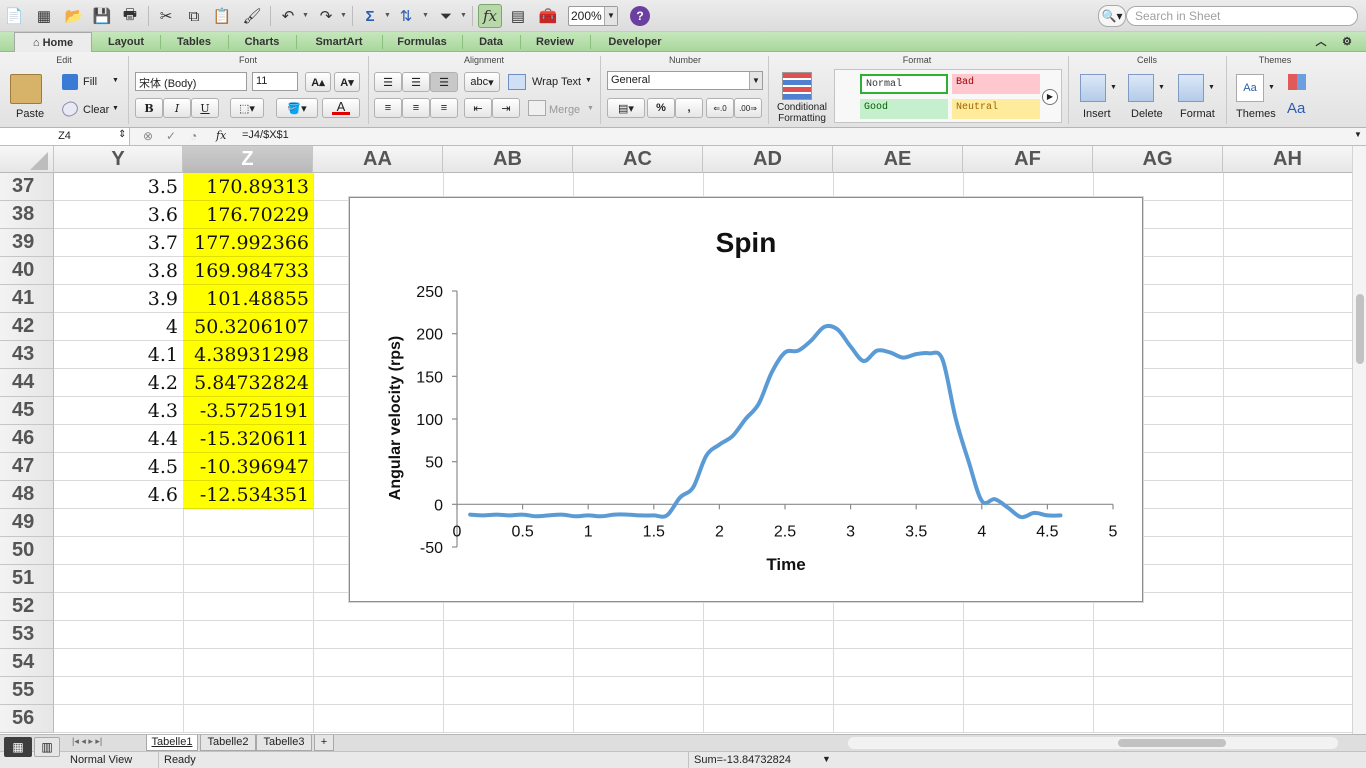 The height and width of the screenshot is (768, 1366). What do you see at coordinates (27, 243) in the screenshot?
I see `row-header: 39` at bounding box center [27, 243].